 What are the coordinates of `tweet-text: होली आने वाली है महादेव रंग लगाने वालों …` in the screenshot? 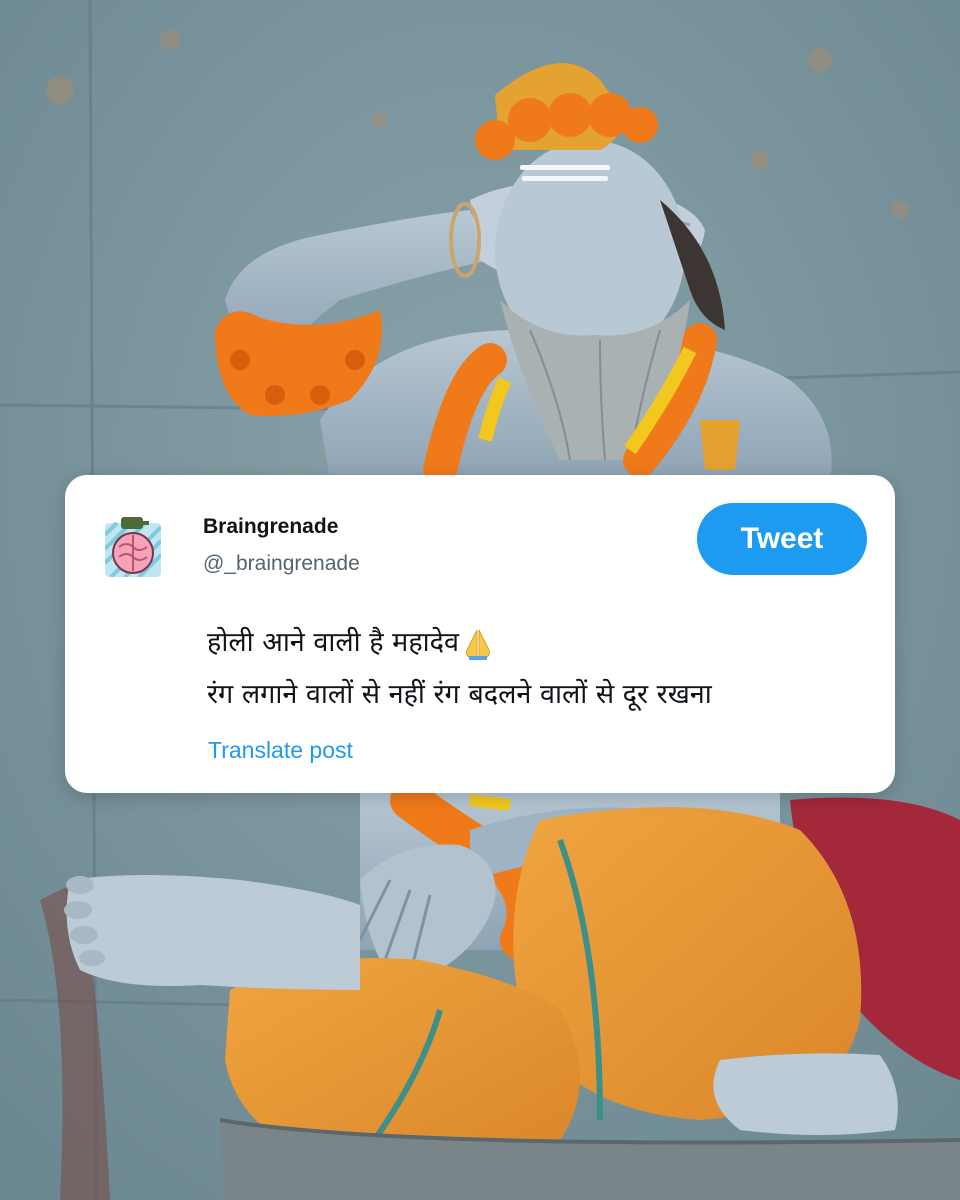 It's located at (542, 669).